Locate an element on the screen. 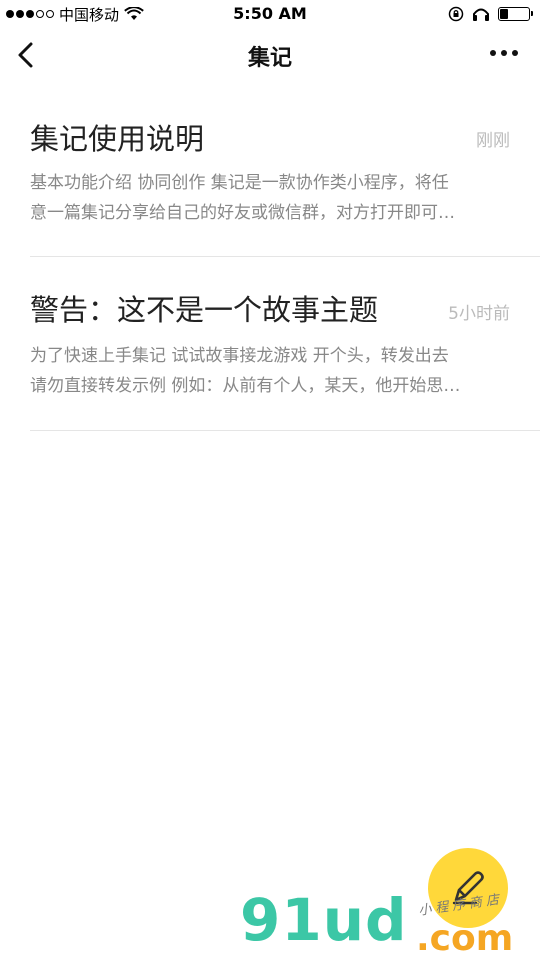 Image resolution: width=540 pixels, height=960 pixels. note-title: 警告：这不是一个故事主题 is located at coordinates (204, 310).